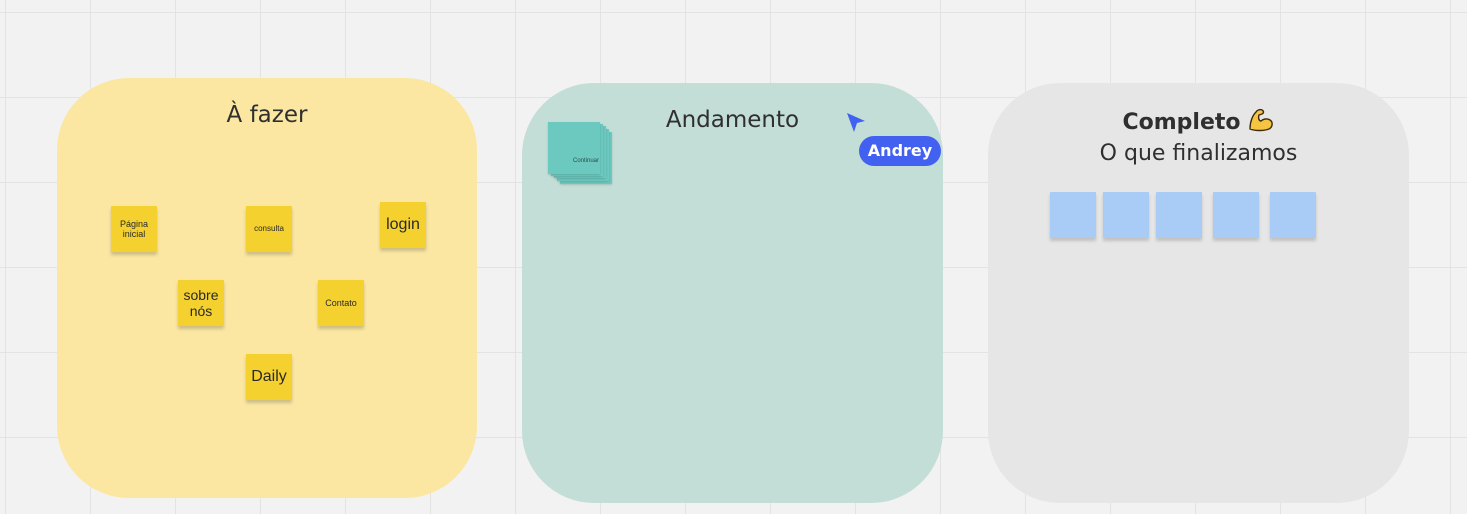 Image resolution: width=1467 pixels, height=514 pixels. What do you see at coordinates (900, 151) in the screenshot?
I see `collaborator-name-tag: Andrey` at bounding box center [900, 151].